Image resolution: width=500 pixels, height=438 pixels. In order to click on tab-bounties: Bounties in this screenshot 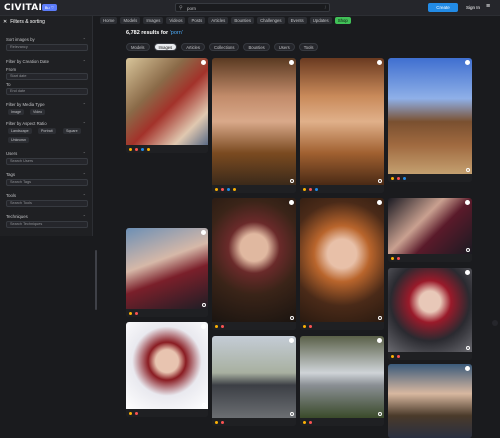, I will do `click(256, 47)`.